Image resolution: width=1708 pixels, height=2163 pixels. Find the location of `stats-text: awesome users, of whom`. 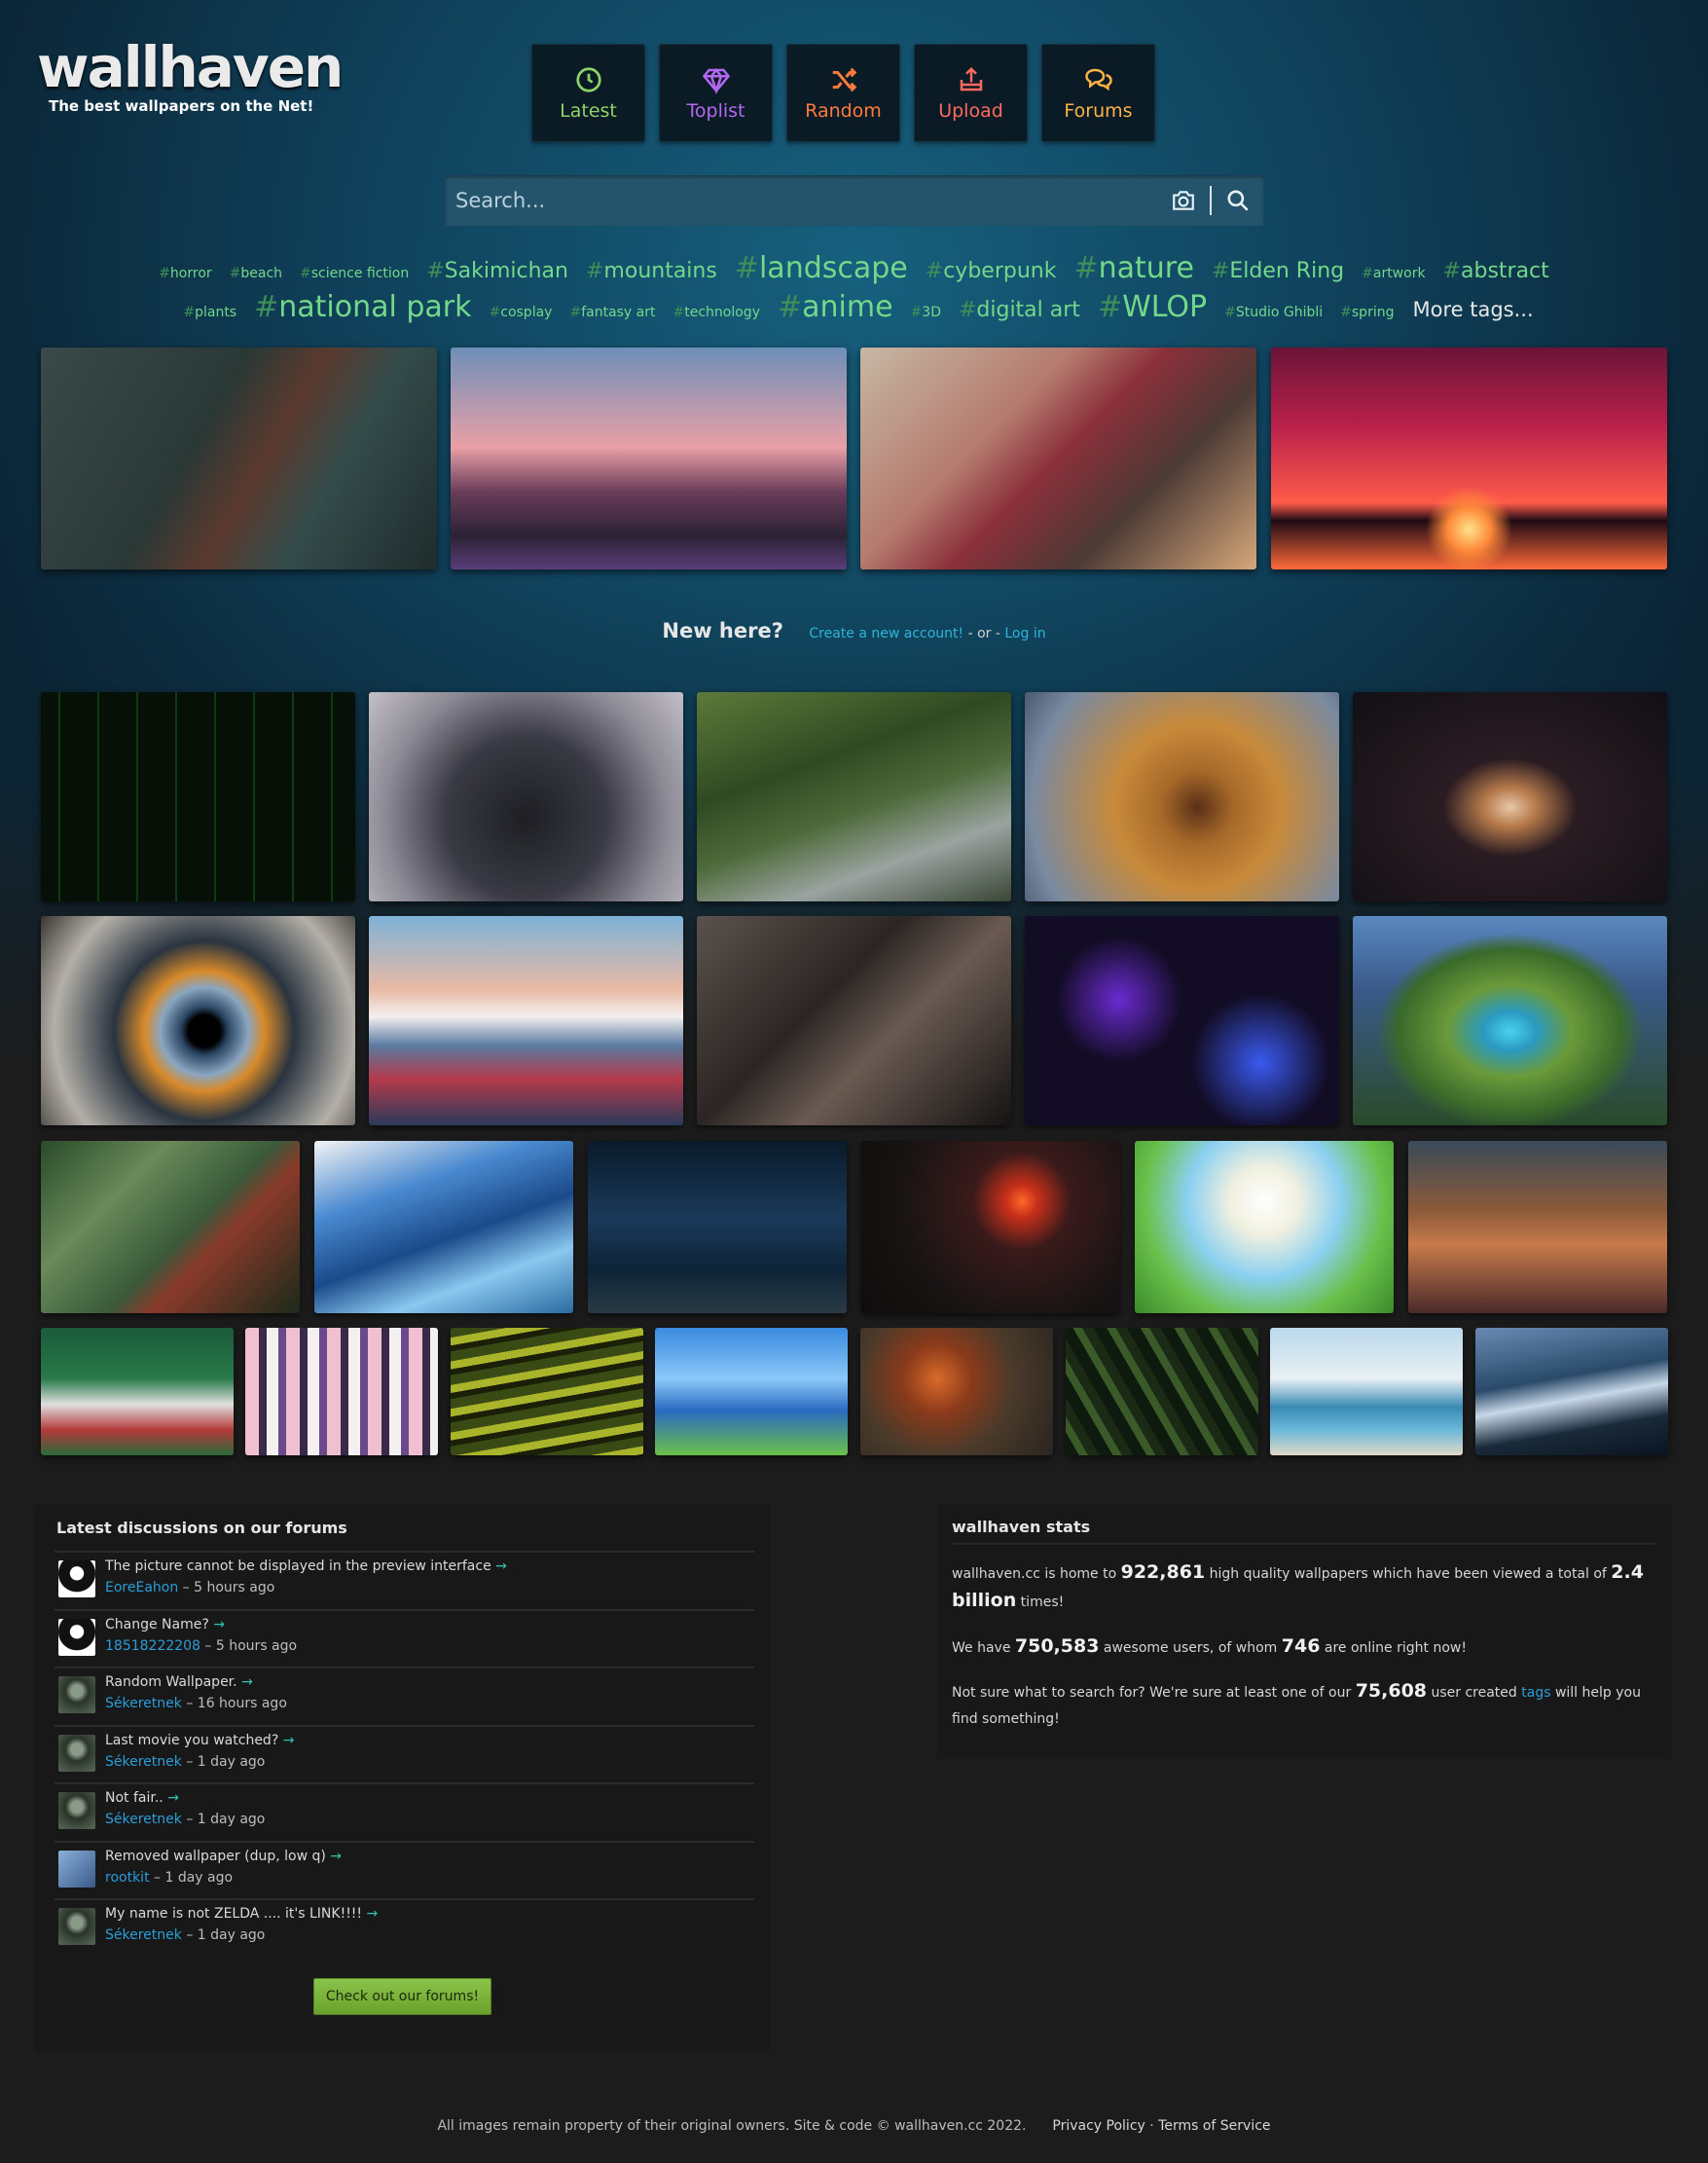

stats-text: awesome users, of whom is located at coordinates (1190, 1648).